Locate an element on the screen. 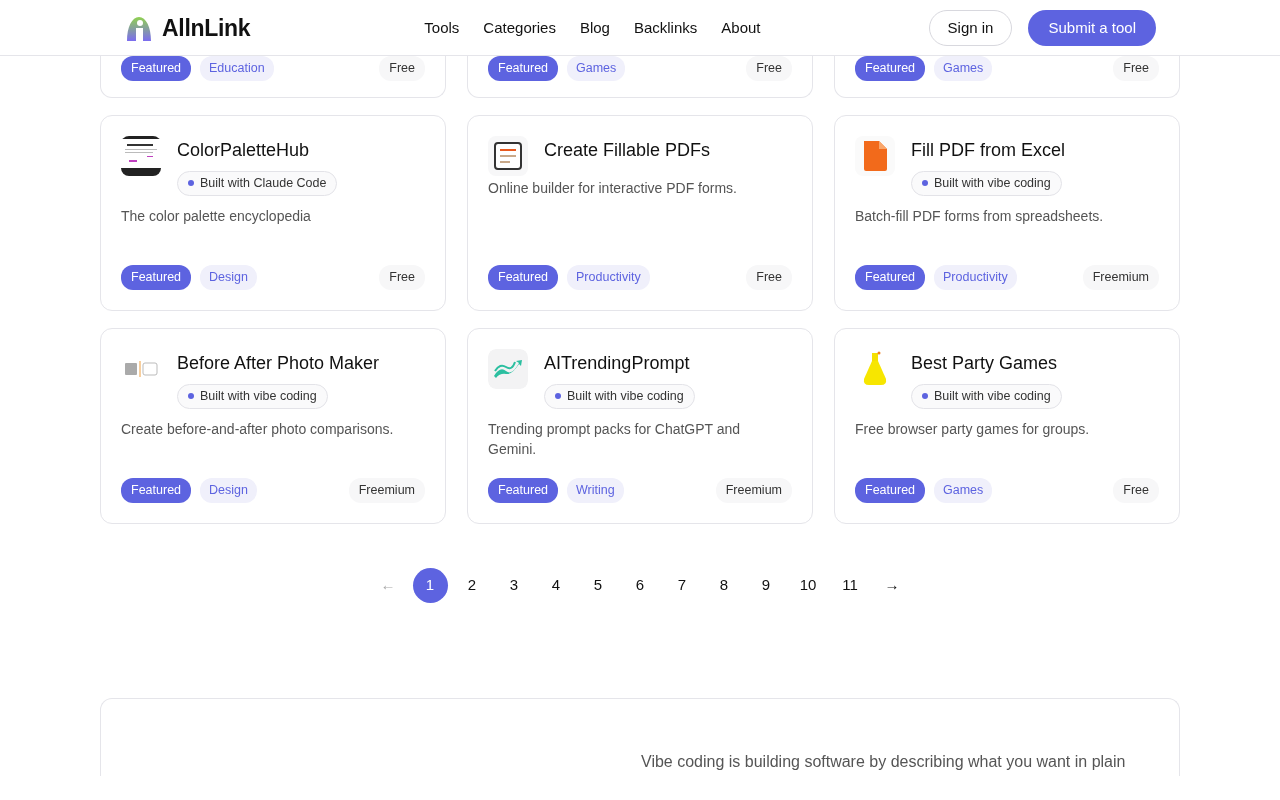 The width and height of the screenshot is (1280, 800). nav-link: About is located at coordinates (741, 28).